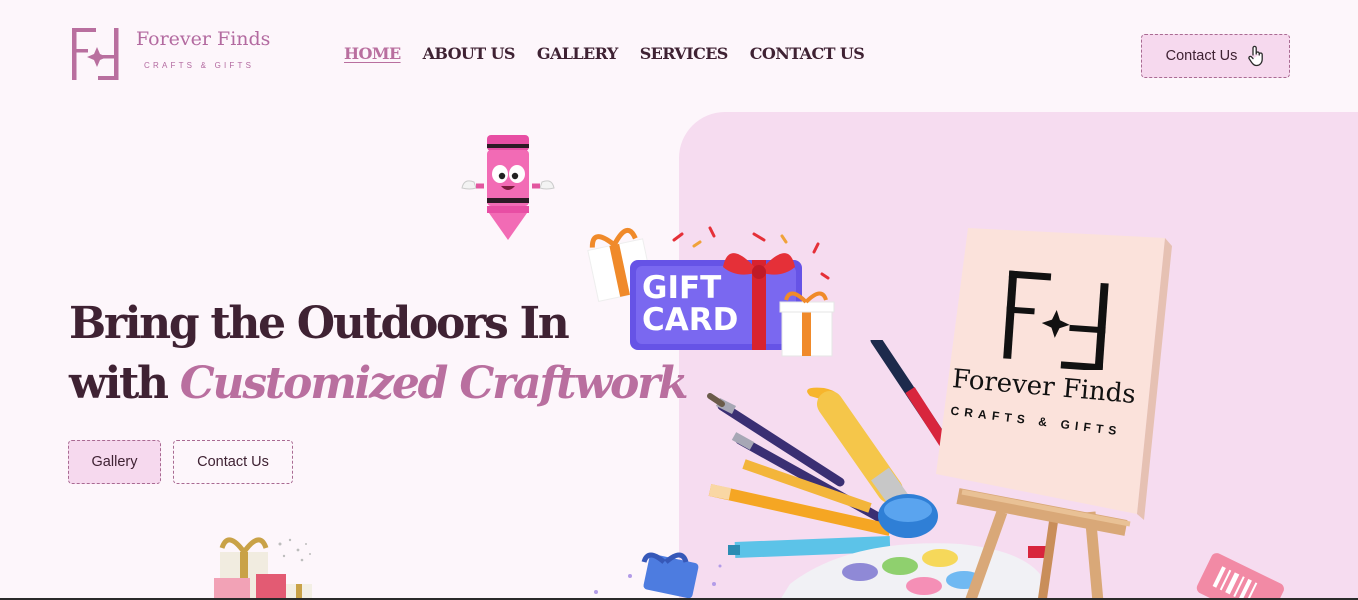 The width and height of the screenshot is (1358, 600). What do you see at coordinates (199, 65) in the screenshot?
I see `brand-tagline: CRAFTS & GIFTS` at bounding box center [199, 65].